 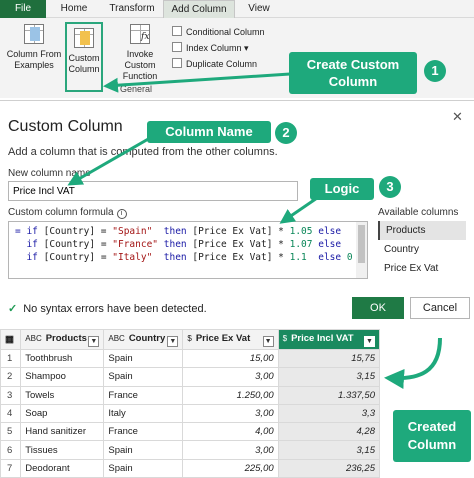 What do you see at coordinates (390, 187) in the screenshot?
I see `step-badge-3: 3` at bounding box center [390, 187].